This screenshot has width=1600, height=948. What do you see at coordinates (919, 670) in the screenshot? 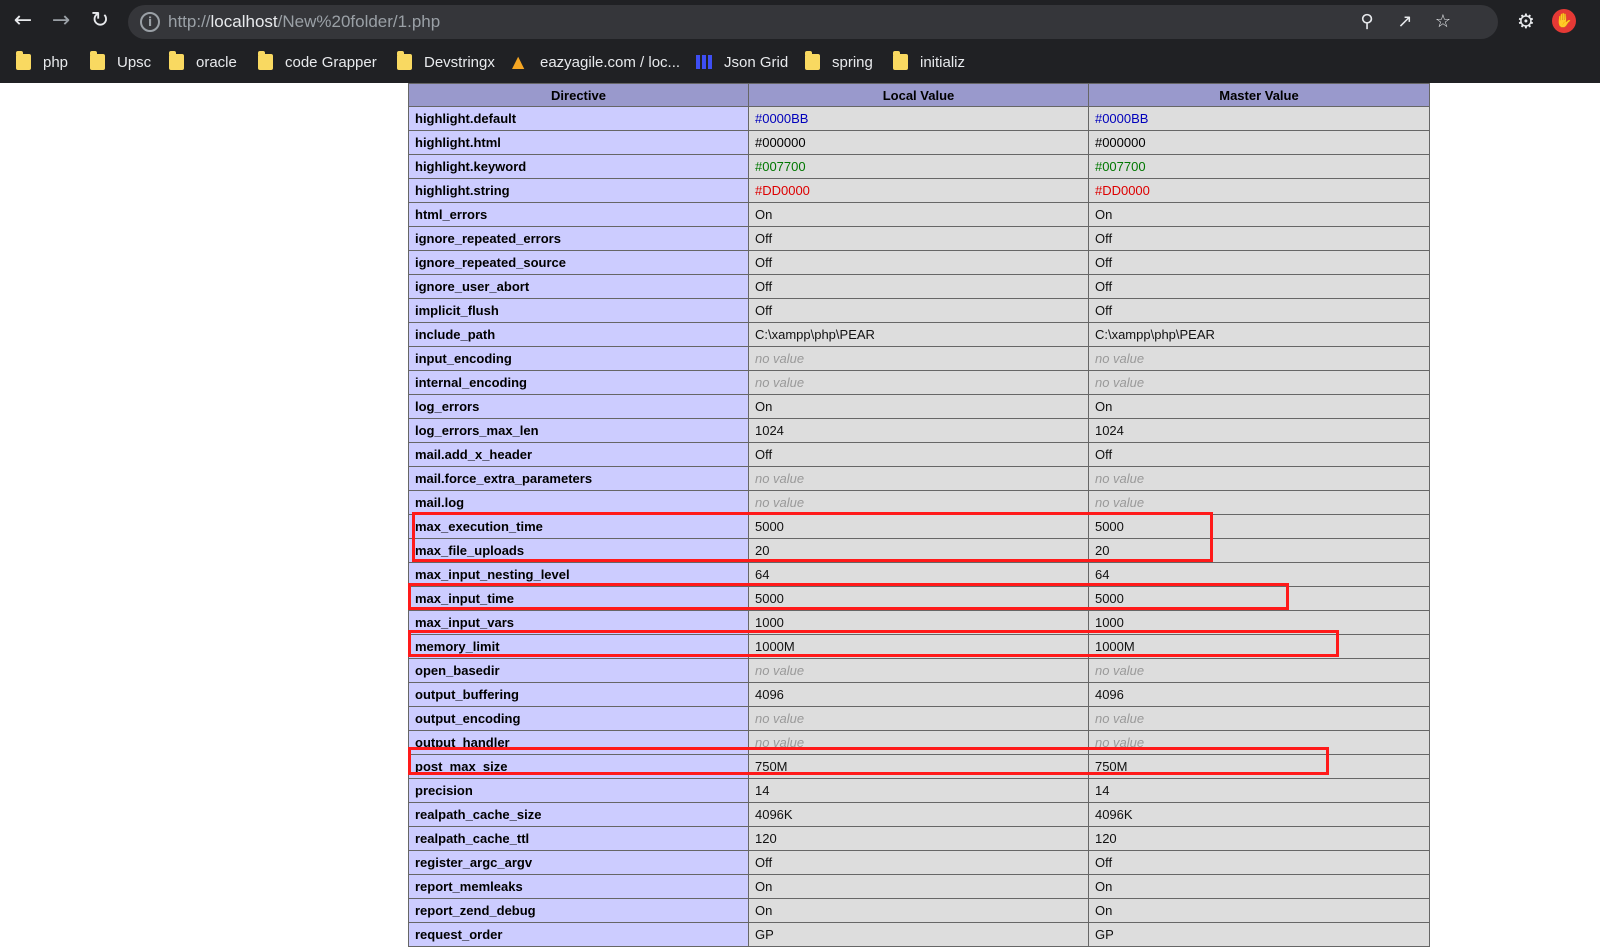
I see `table-row: open_basedir no value no value` at bounding box center [919, 670].